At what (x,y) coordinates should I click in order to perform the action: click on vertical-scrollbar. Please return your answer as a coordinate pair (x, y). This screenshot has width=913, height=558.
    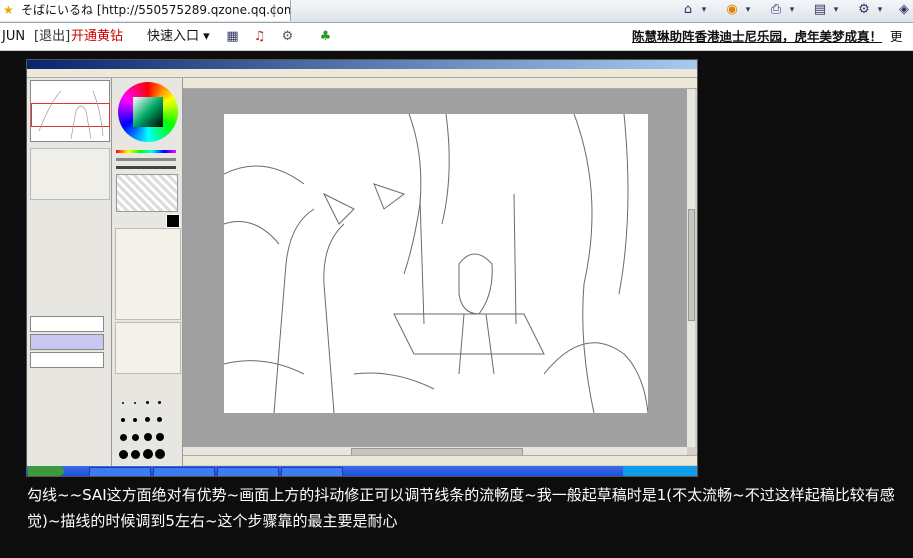
    Looking at the image, I should click on (691, 268).